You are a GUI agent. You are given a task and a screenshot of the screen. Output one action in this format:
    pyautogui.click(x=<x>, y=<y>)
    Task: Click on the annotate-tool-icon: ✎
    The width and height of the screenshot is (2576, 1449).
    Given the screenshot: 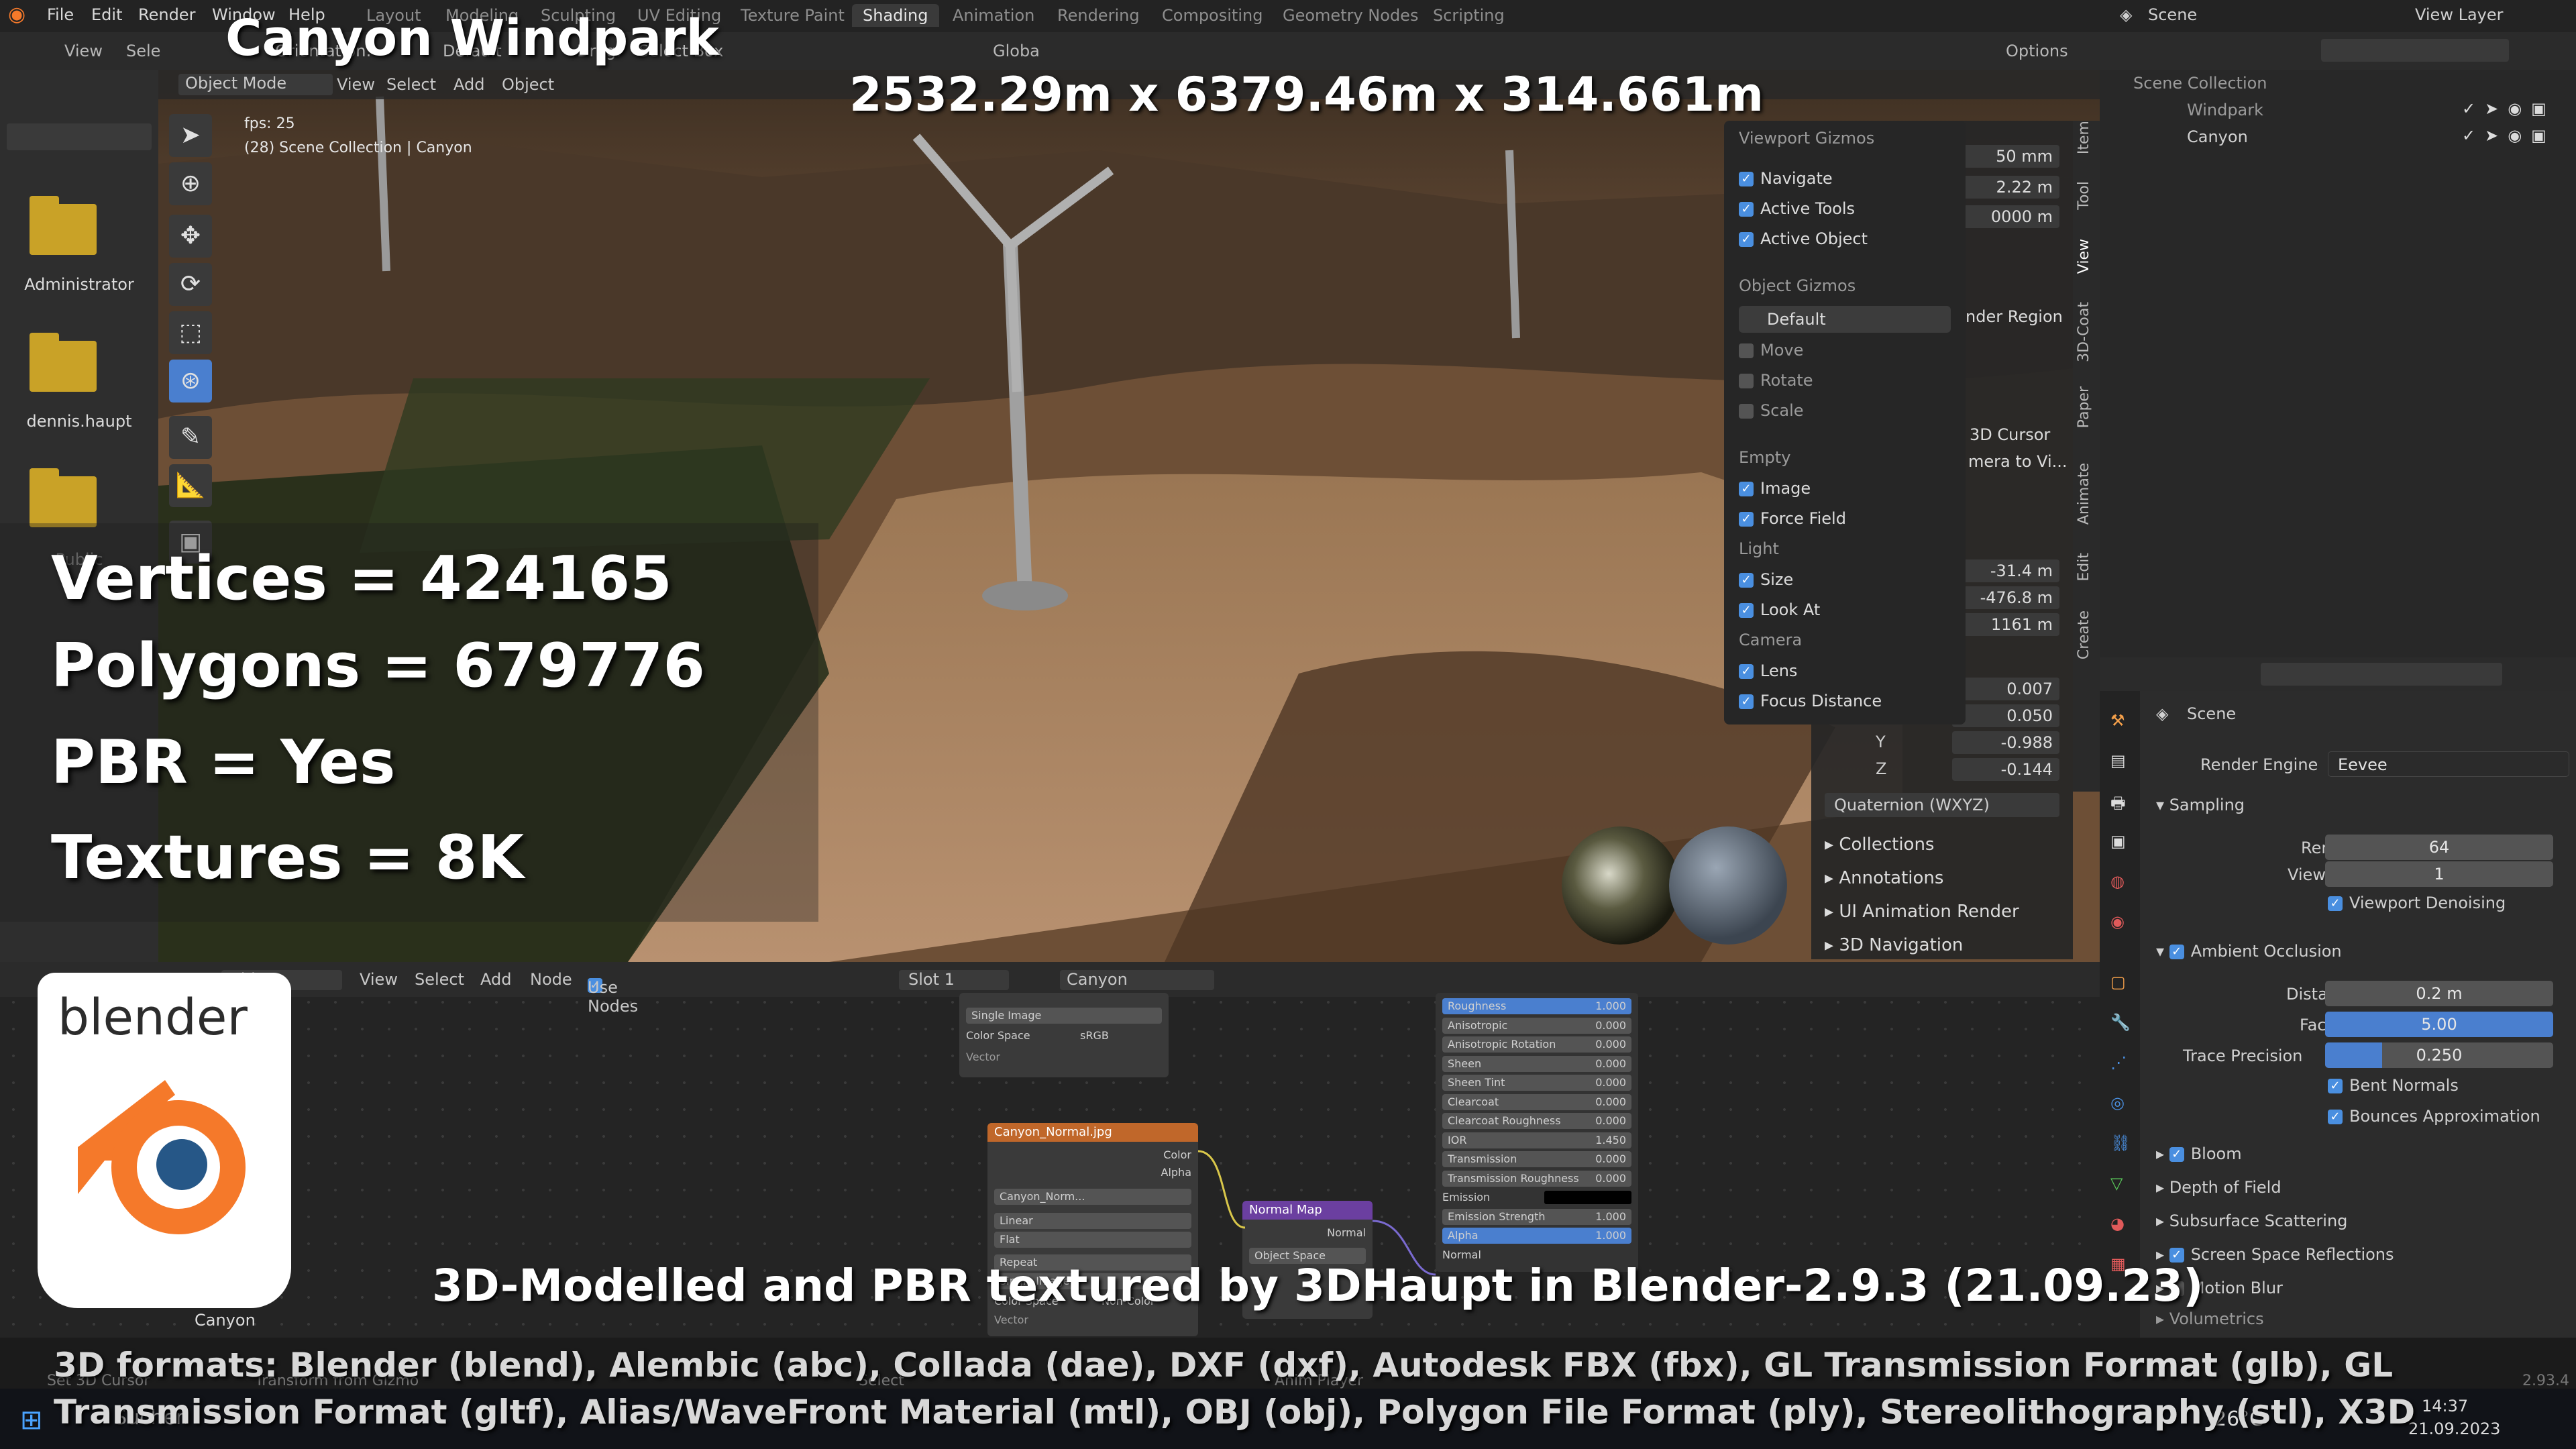 What is the action you would take?
    pyautogui.click(x=190, y=437)
    